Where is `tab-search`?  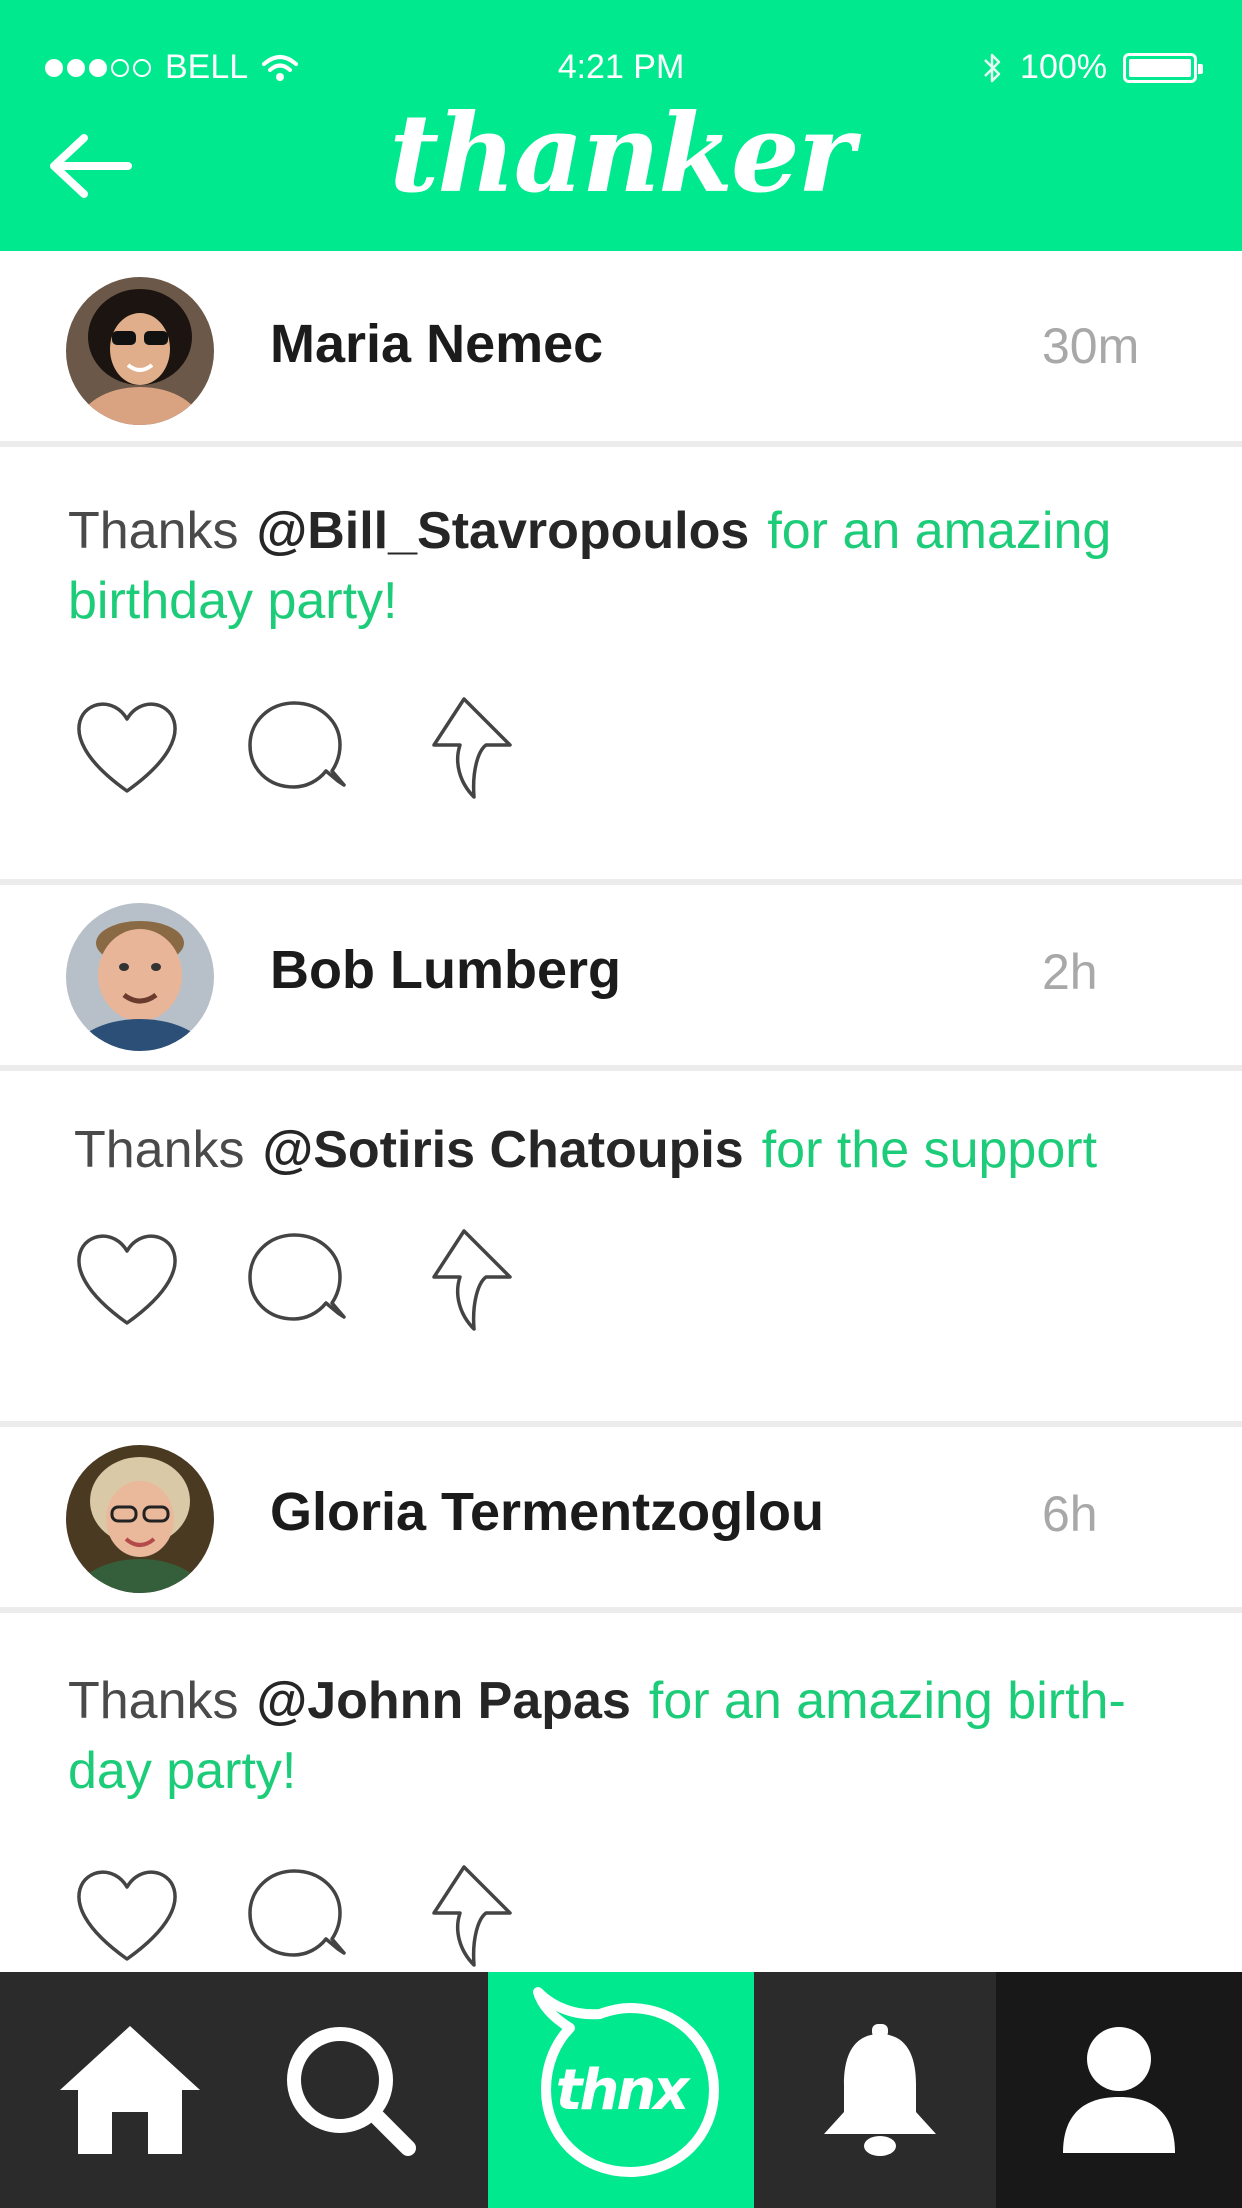
tab-search is located at coordinates (350, 2090).